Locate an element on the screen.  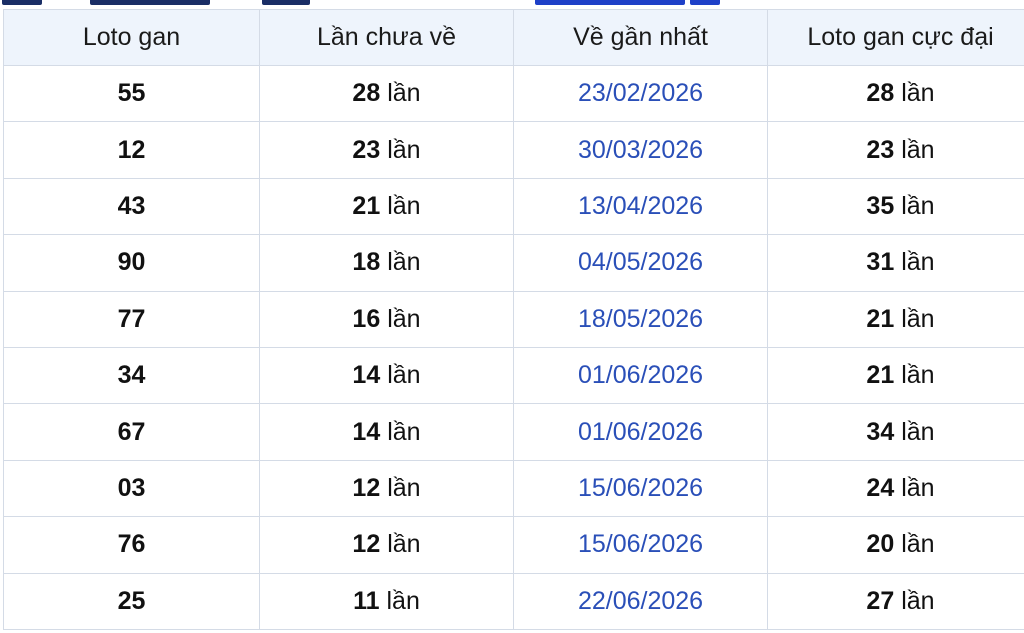
cell-max-gan: 23 lần is located at coordinates (895, 150).